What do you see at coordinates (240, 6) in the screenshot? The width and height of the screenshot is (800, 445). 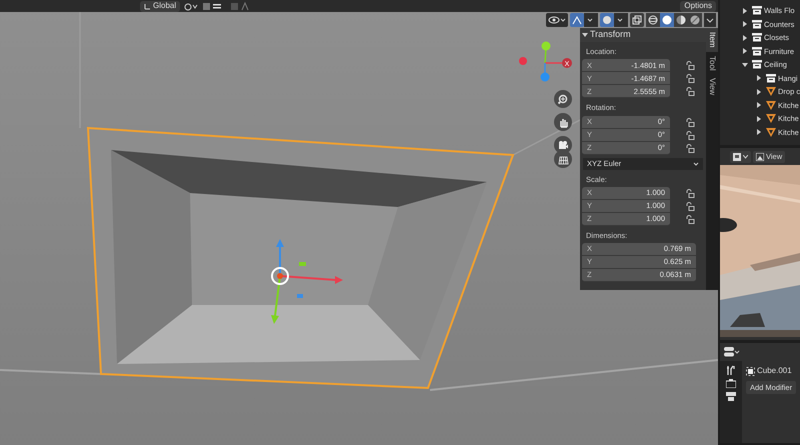 I see `proportional-edit-icon` at bounding box center [240, 6].